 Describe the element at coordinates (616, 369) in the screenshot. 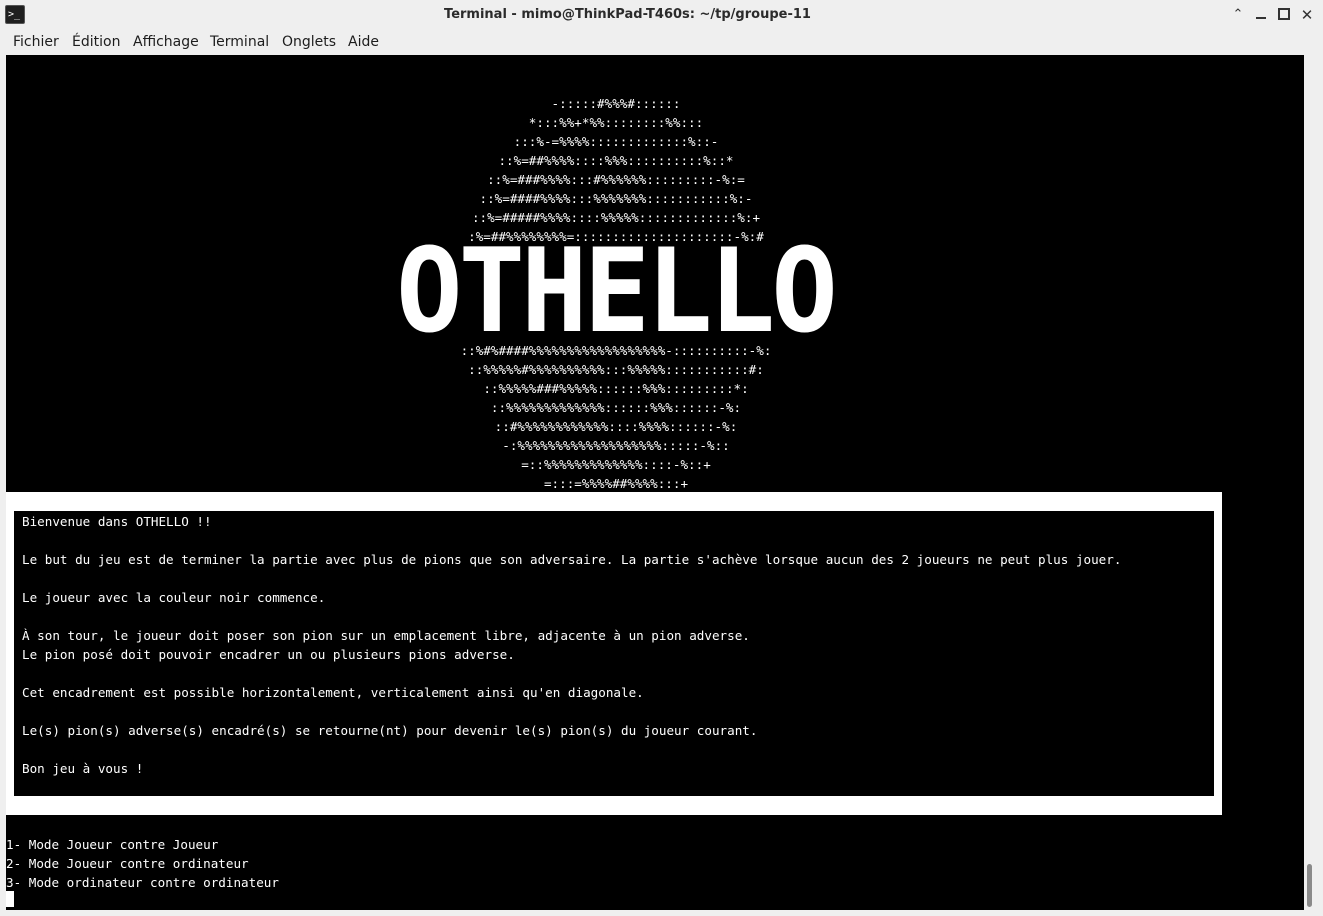

I see `ascii-art-line: ::%%%%%#%%%%%%%%%%:::%%%%%:::::::::::#:` at that location.